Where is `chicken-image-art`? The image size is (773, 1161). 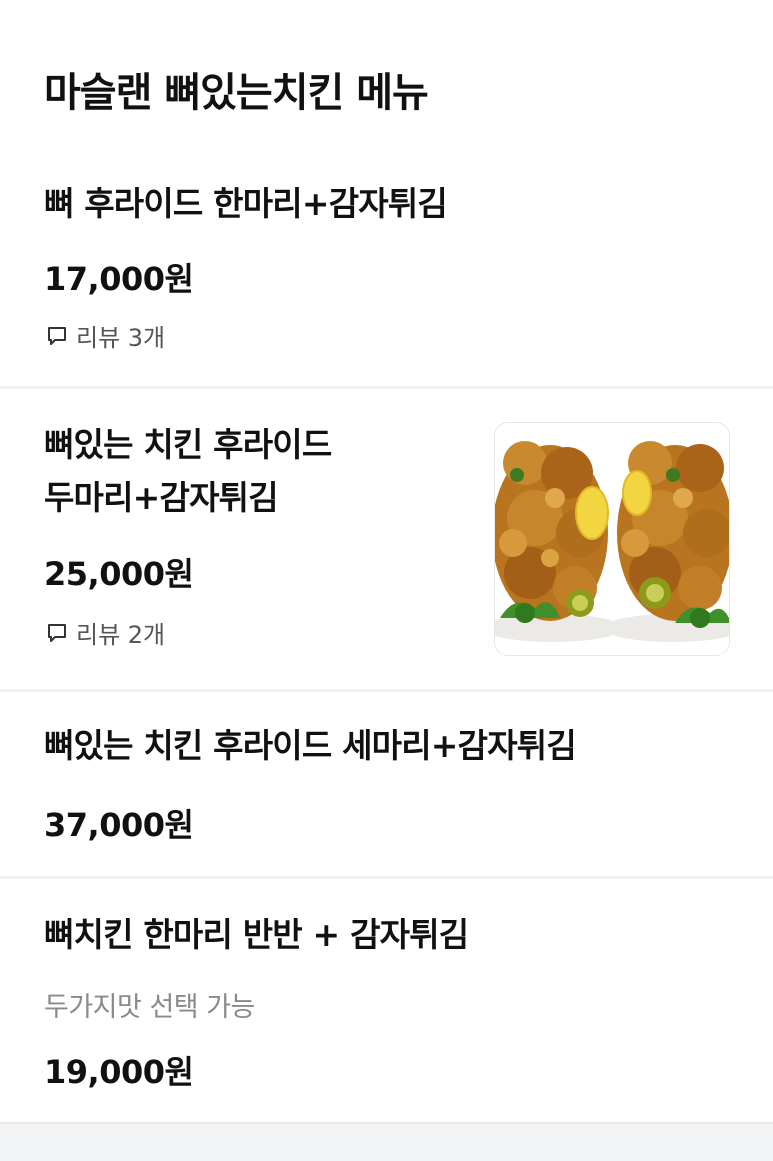
chicken-image-art is located at coordinates (612, 539).